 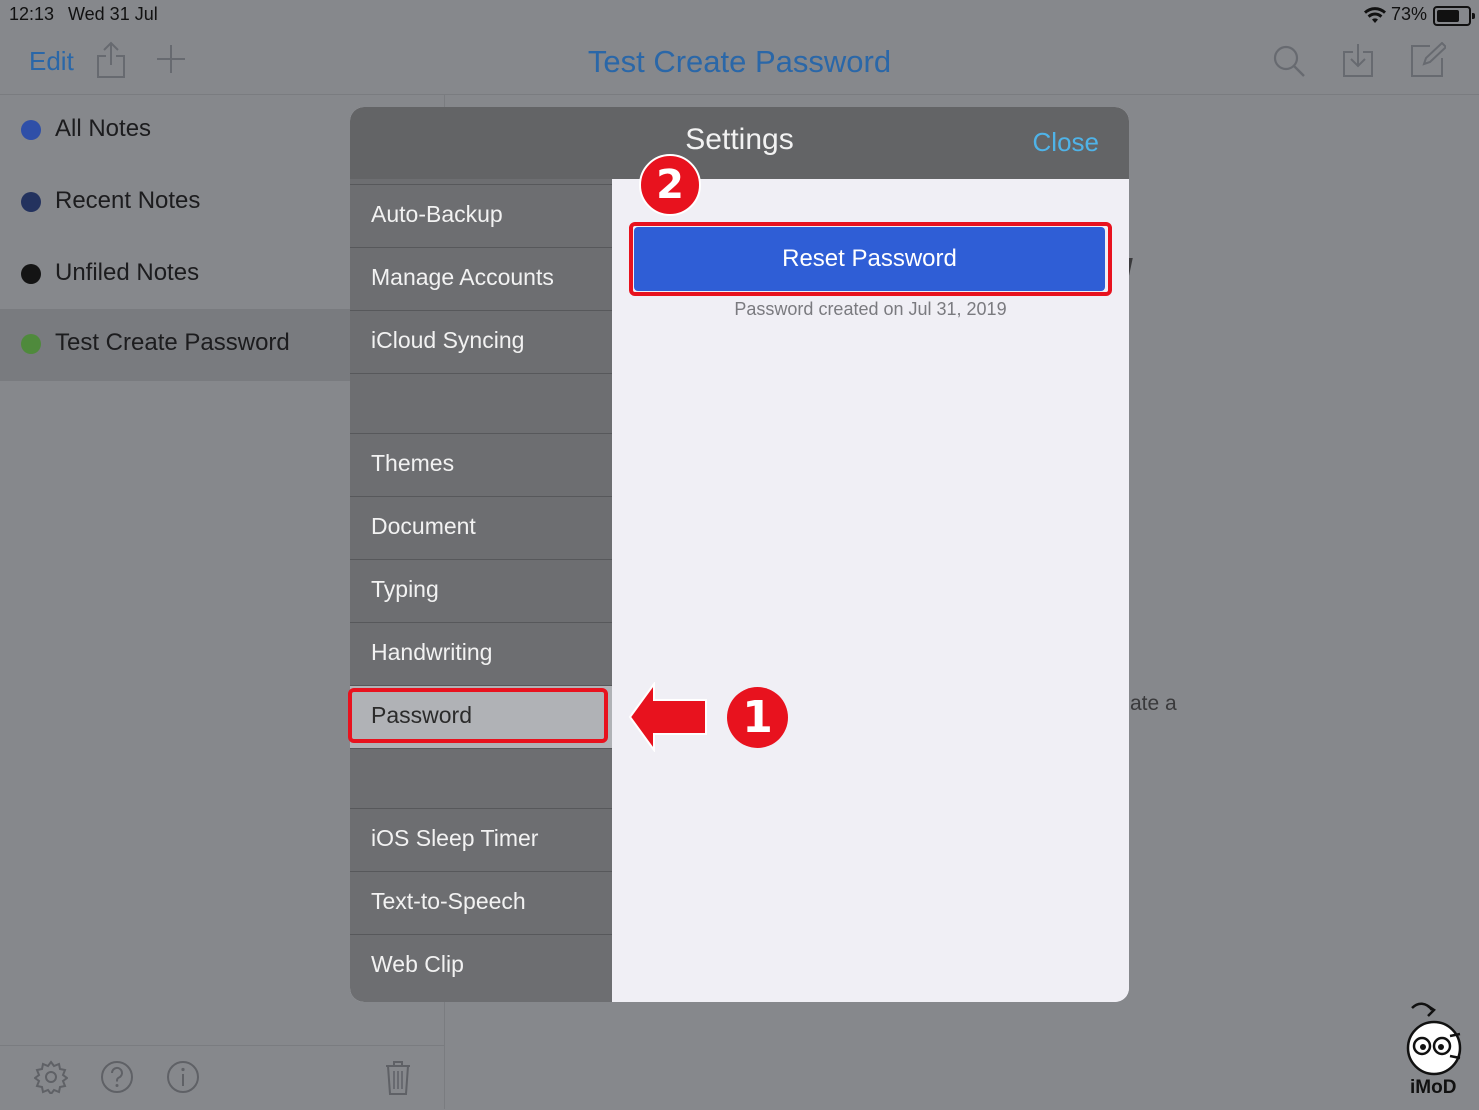 I want to click on download-icon, so click(x=1358, y=60).